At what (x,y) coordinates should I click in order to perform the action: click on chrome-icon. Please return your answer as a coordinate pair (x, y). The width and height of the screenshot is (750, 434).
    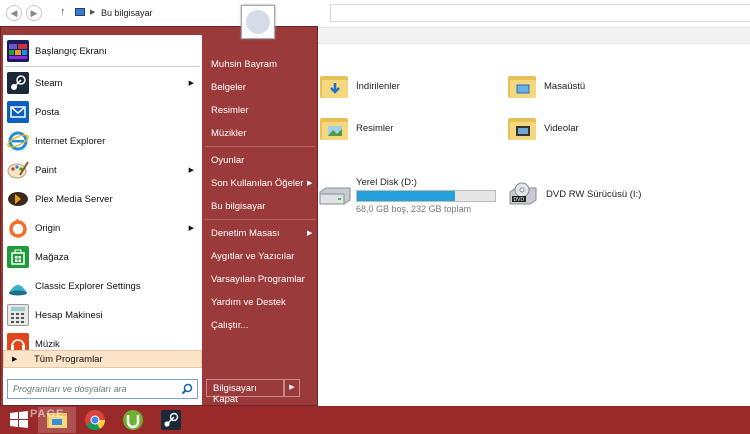
    Looking at the image, I should click on (95, 420).